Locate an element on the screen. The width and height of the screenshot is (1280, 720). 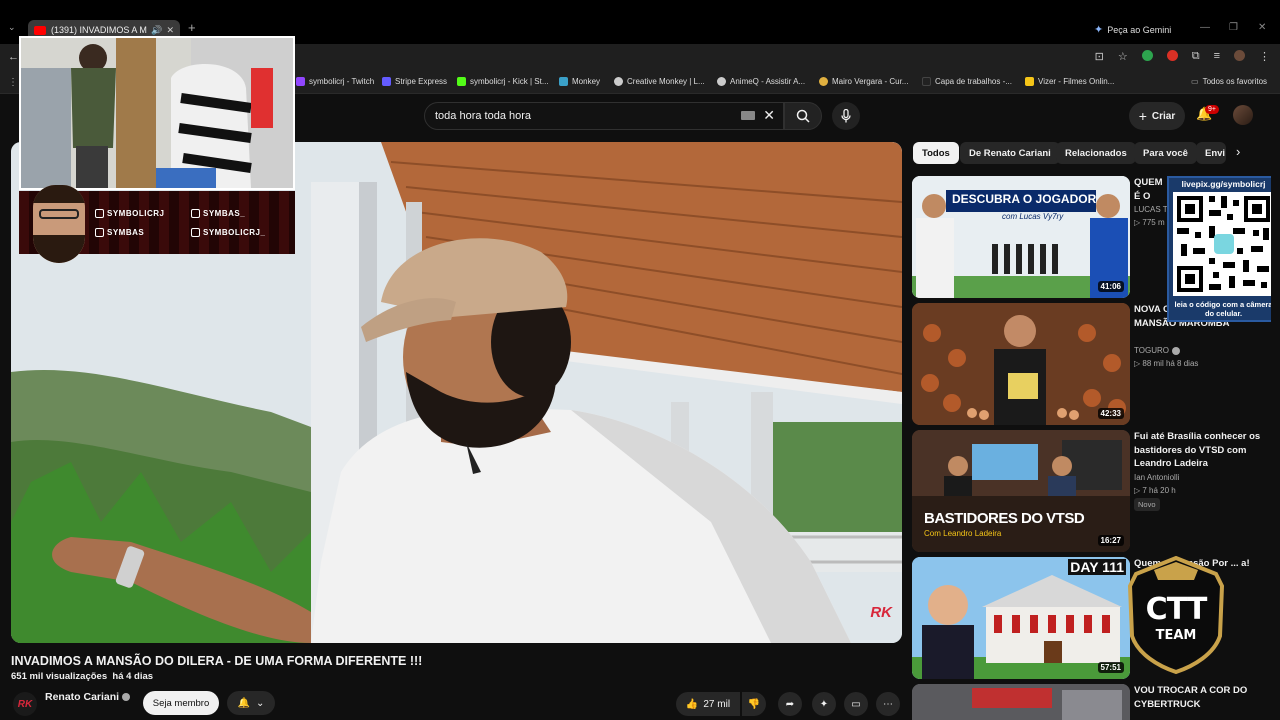
tab-search-icon: ⌄ is located at coordinates (12, 27).